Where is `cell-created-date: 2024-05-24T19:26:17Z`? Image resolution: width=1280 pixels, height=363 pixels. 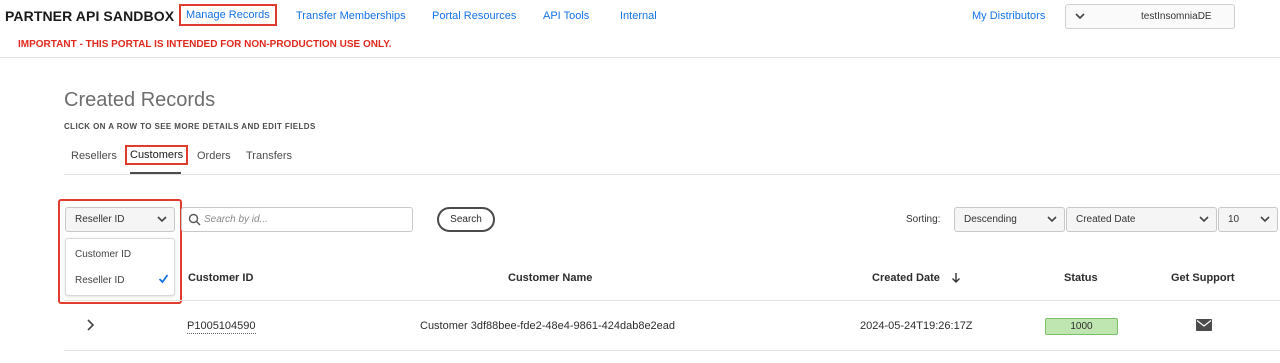 cell-created-date: 2024-05-24T19:26:17Z is located at coordinates (916, 326).